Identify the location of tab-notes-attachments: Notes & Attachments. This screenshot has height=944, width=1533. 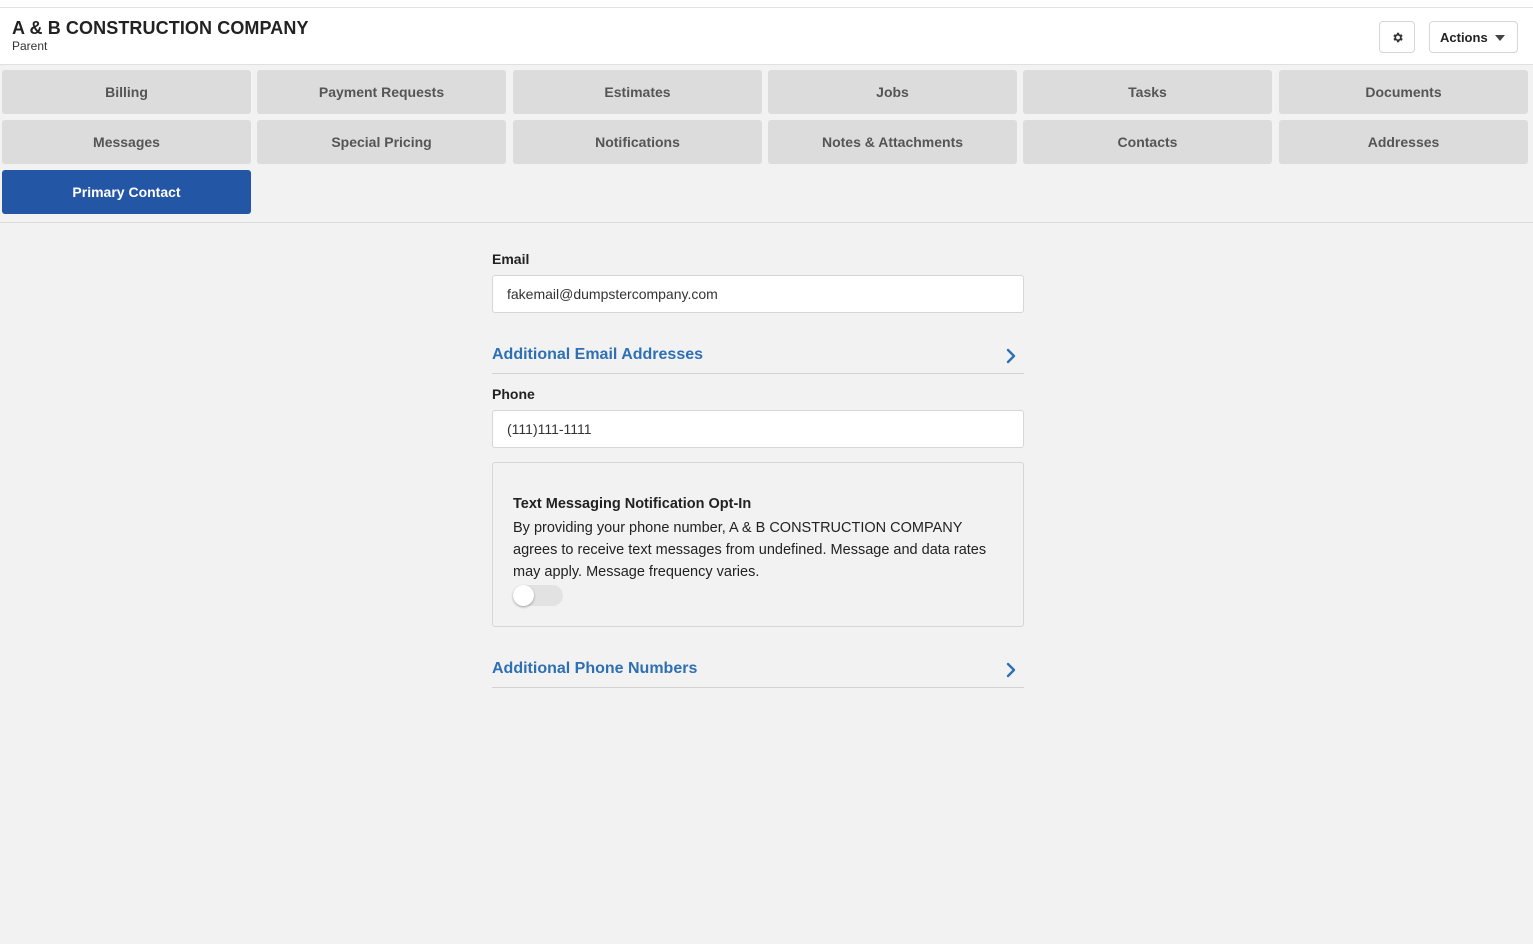
(892, 142).